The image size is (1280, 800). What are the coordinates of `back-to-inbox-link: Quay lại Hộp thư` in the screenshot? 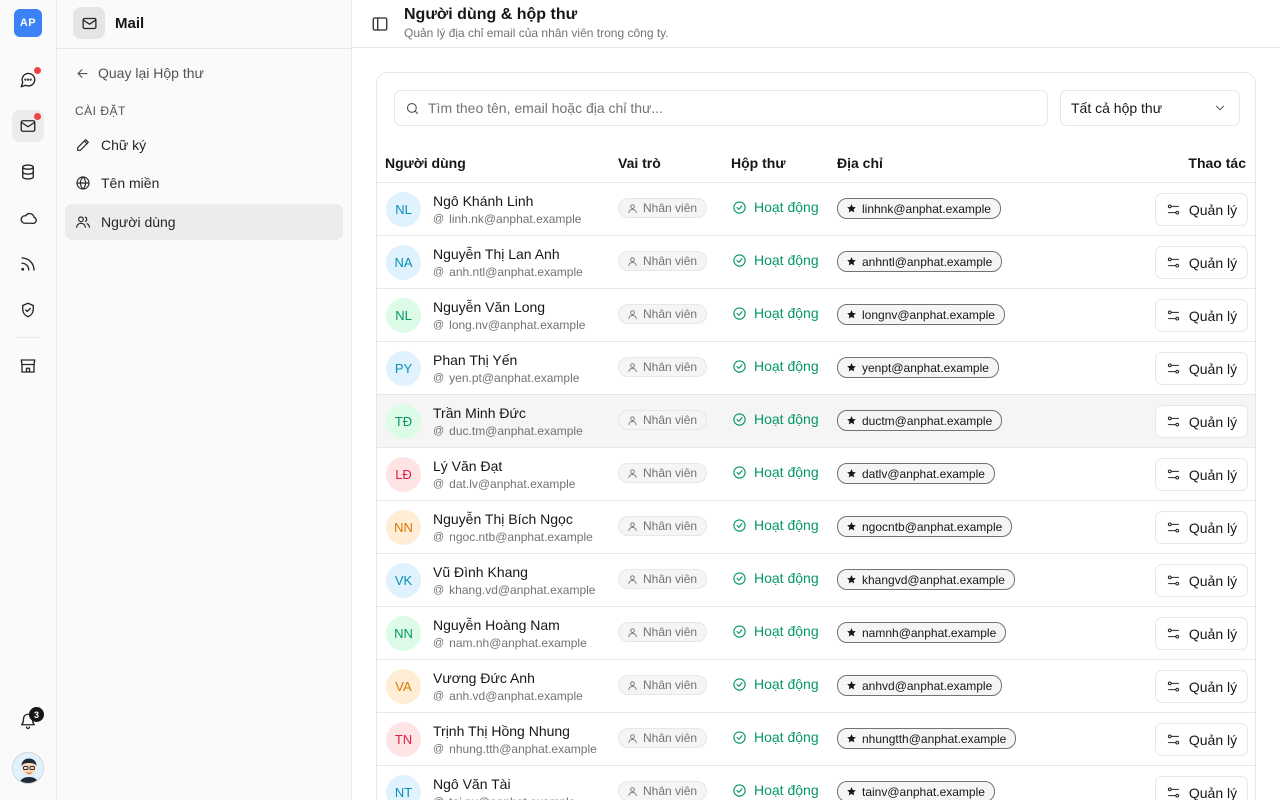 It's located at (139, 73).